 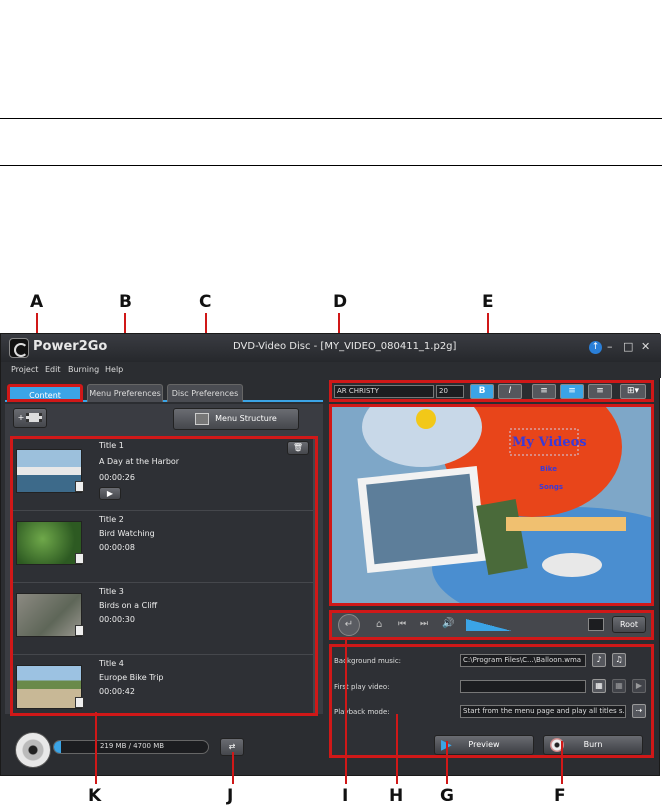 I want to click on volume-icon: 🔊, so click(x=448, y=623).